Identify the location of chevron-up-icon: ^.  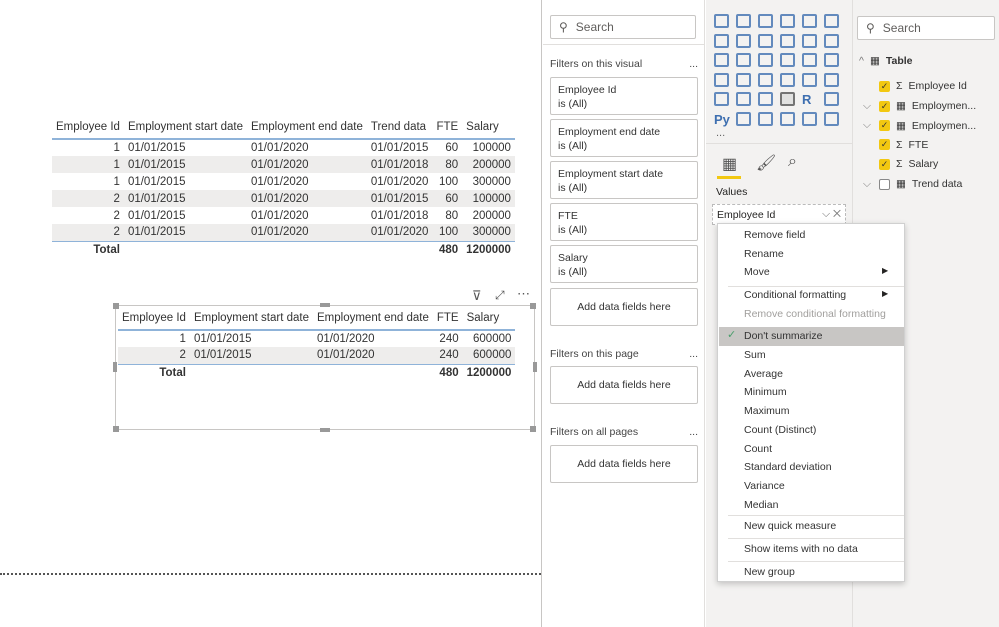
(861, 61).